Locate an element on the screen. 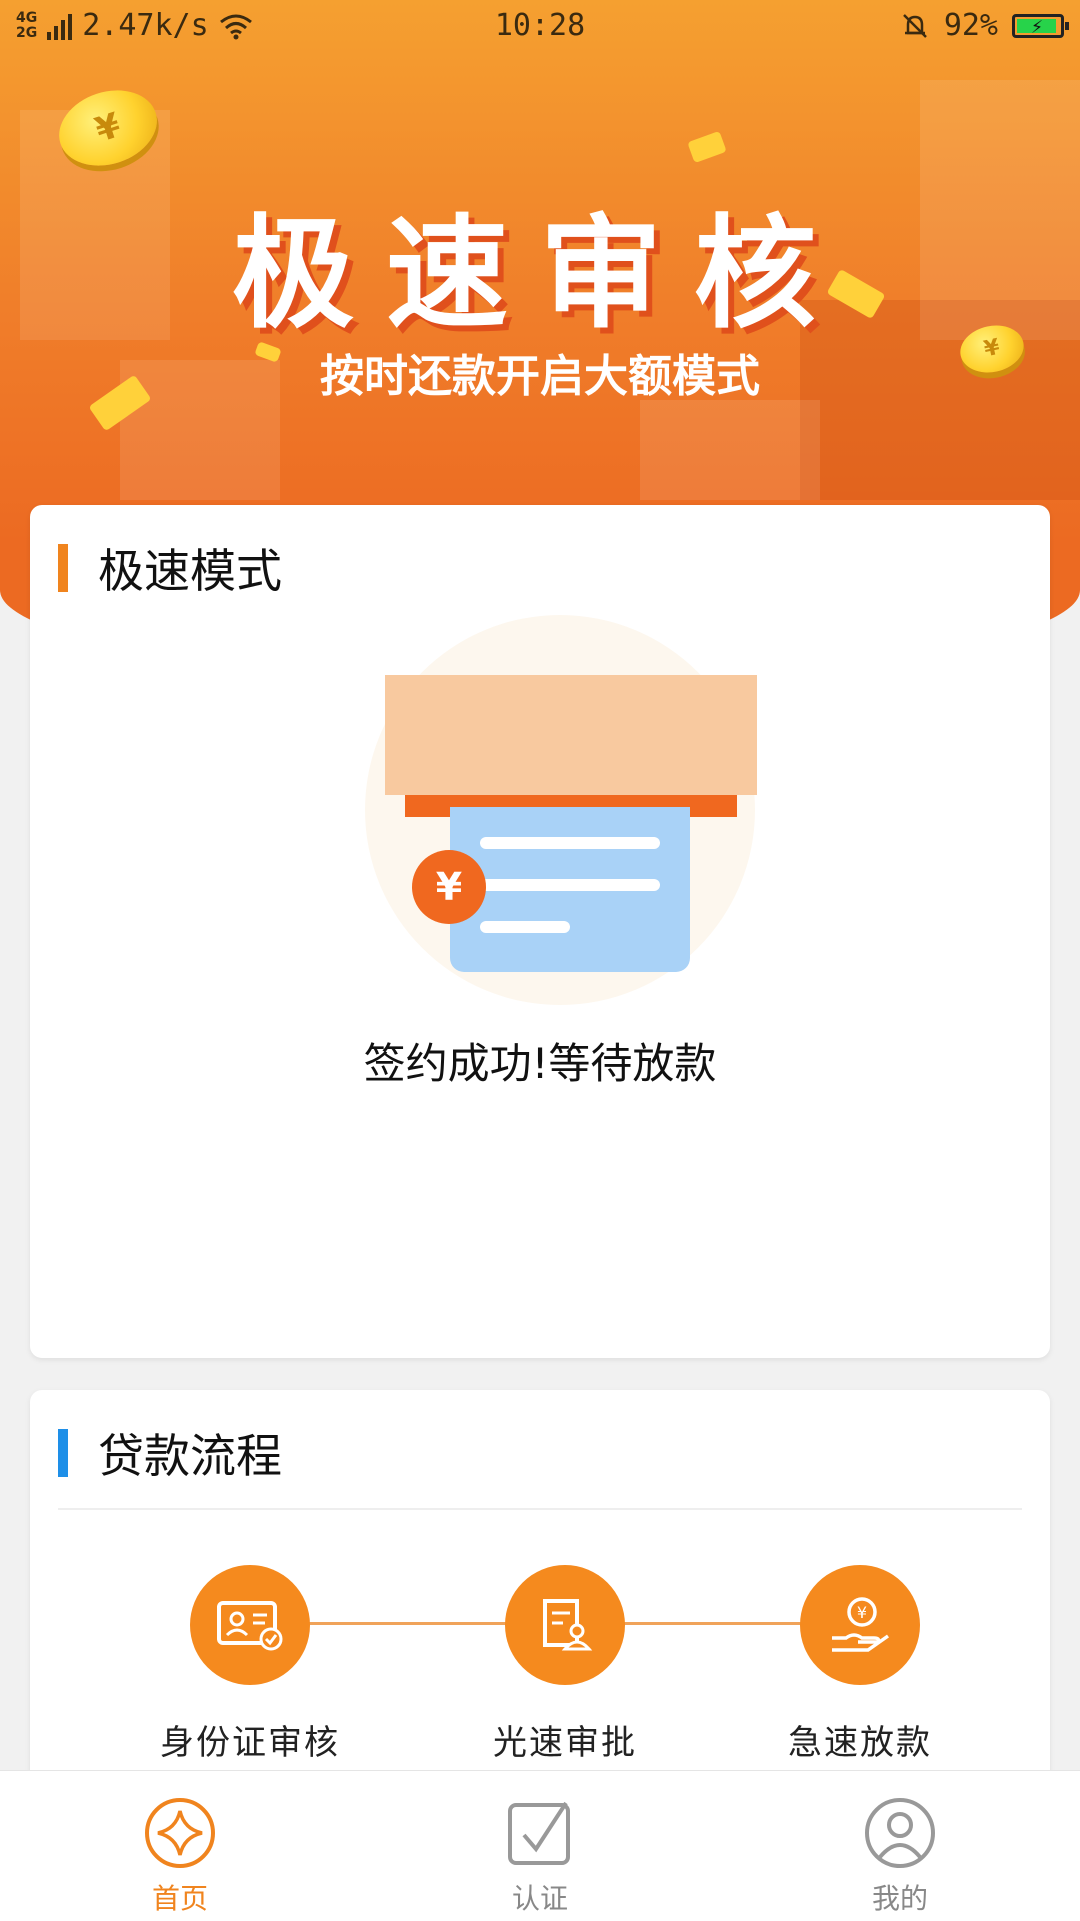 This screenshot has width=1080, height=1921. loan-dispense-illustration: ¥ is located at coordinates (555, 815).